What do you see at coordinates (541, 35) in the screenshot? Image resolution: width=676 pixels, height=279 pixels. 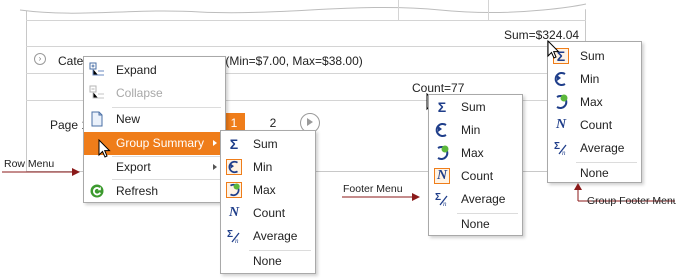 I see `group-footer-sum: Sum=$324.04` at bounding box center [541, 35].